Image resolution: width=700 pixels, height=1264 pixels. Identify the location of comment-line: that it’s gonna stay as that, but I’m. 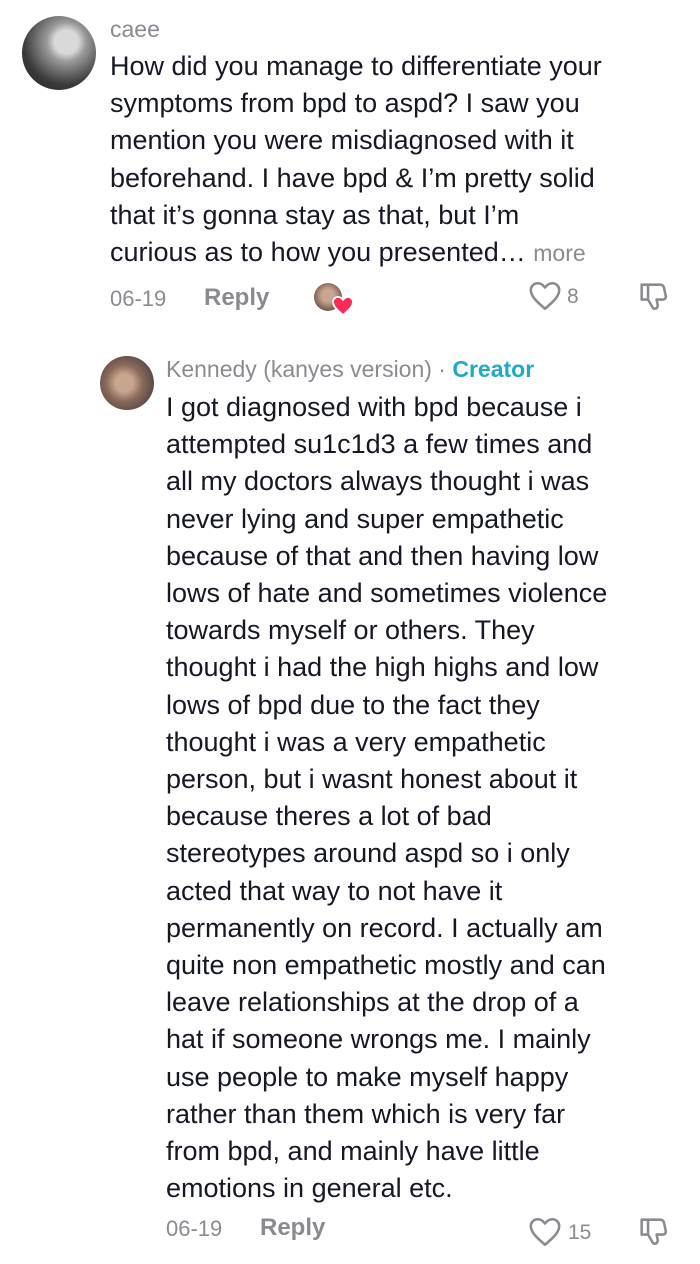
(315, 214).